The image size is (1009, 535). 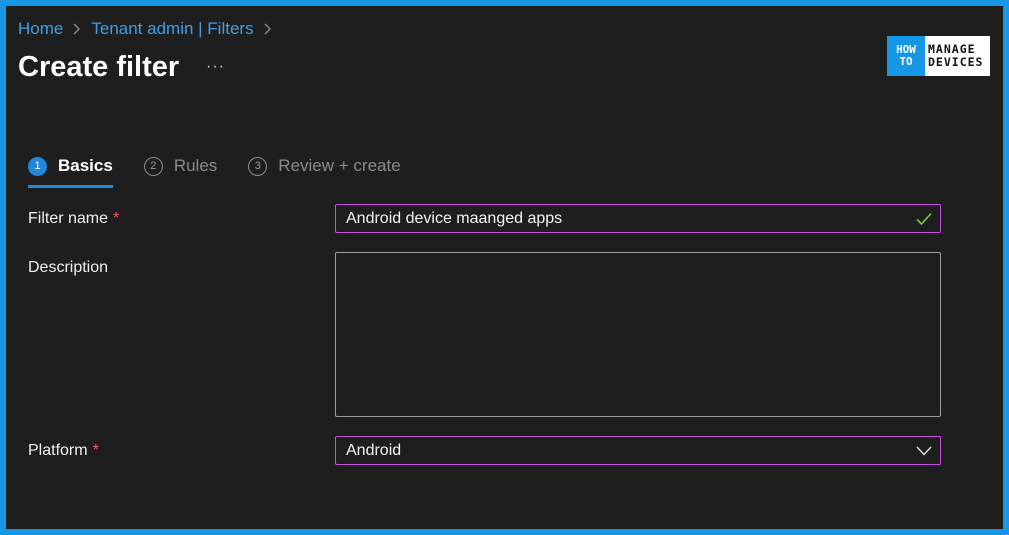 I want to click on how-to-manage-devices-logo: HOW TO MANAGE DEVICES, so click(x=938, y=56).